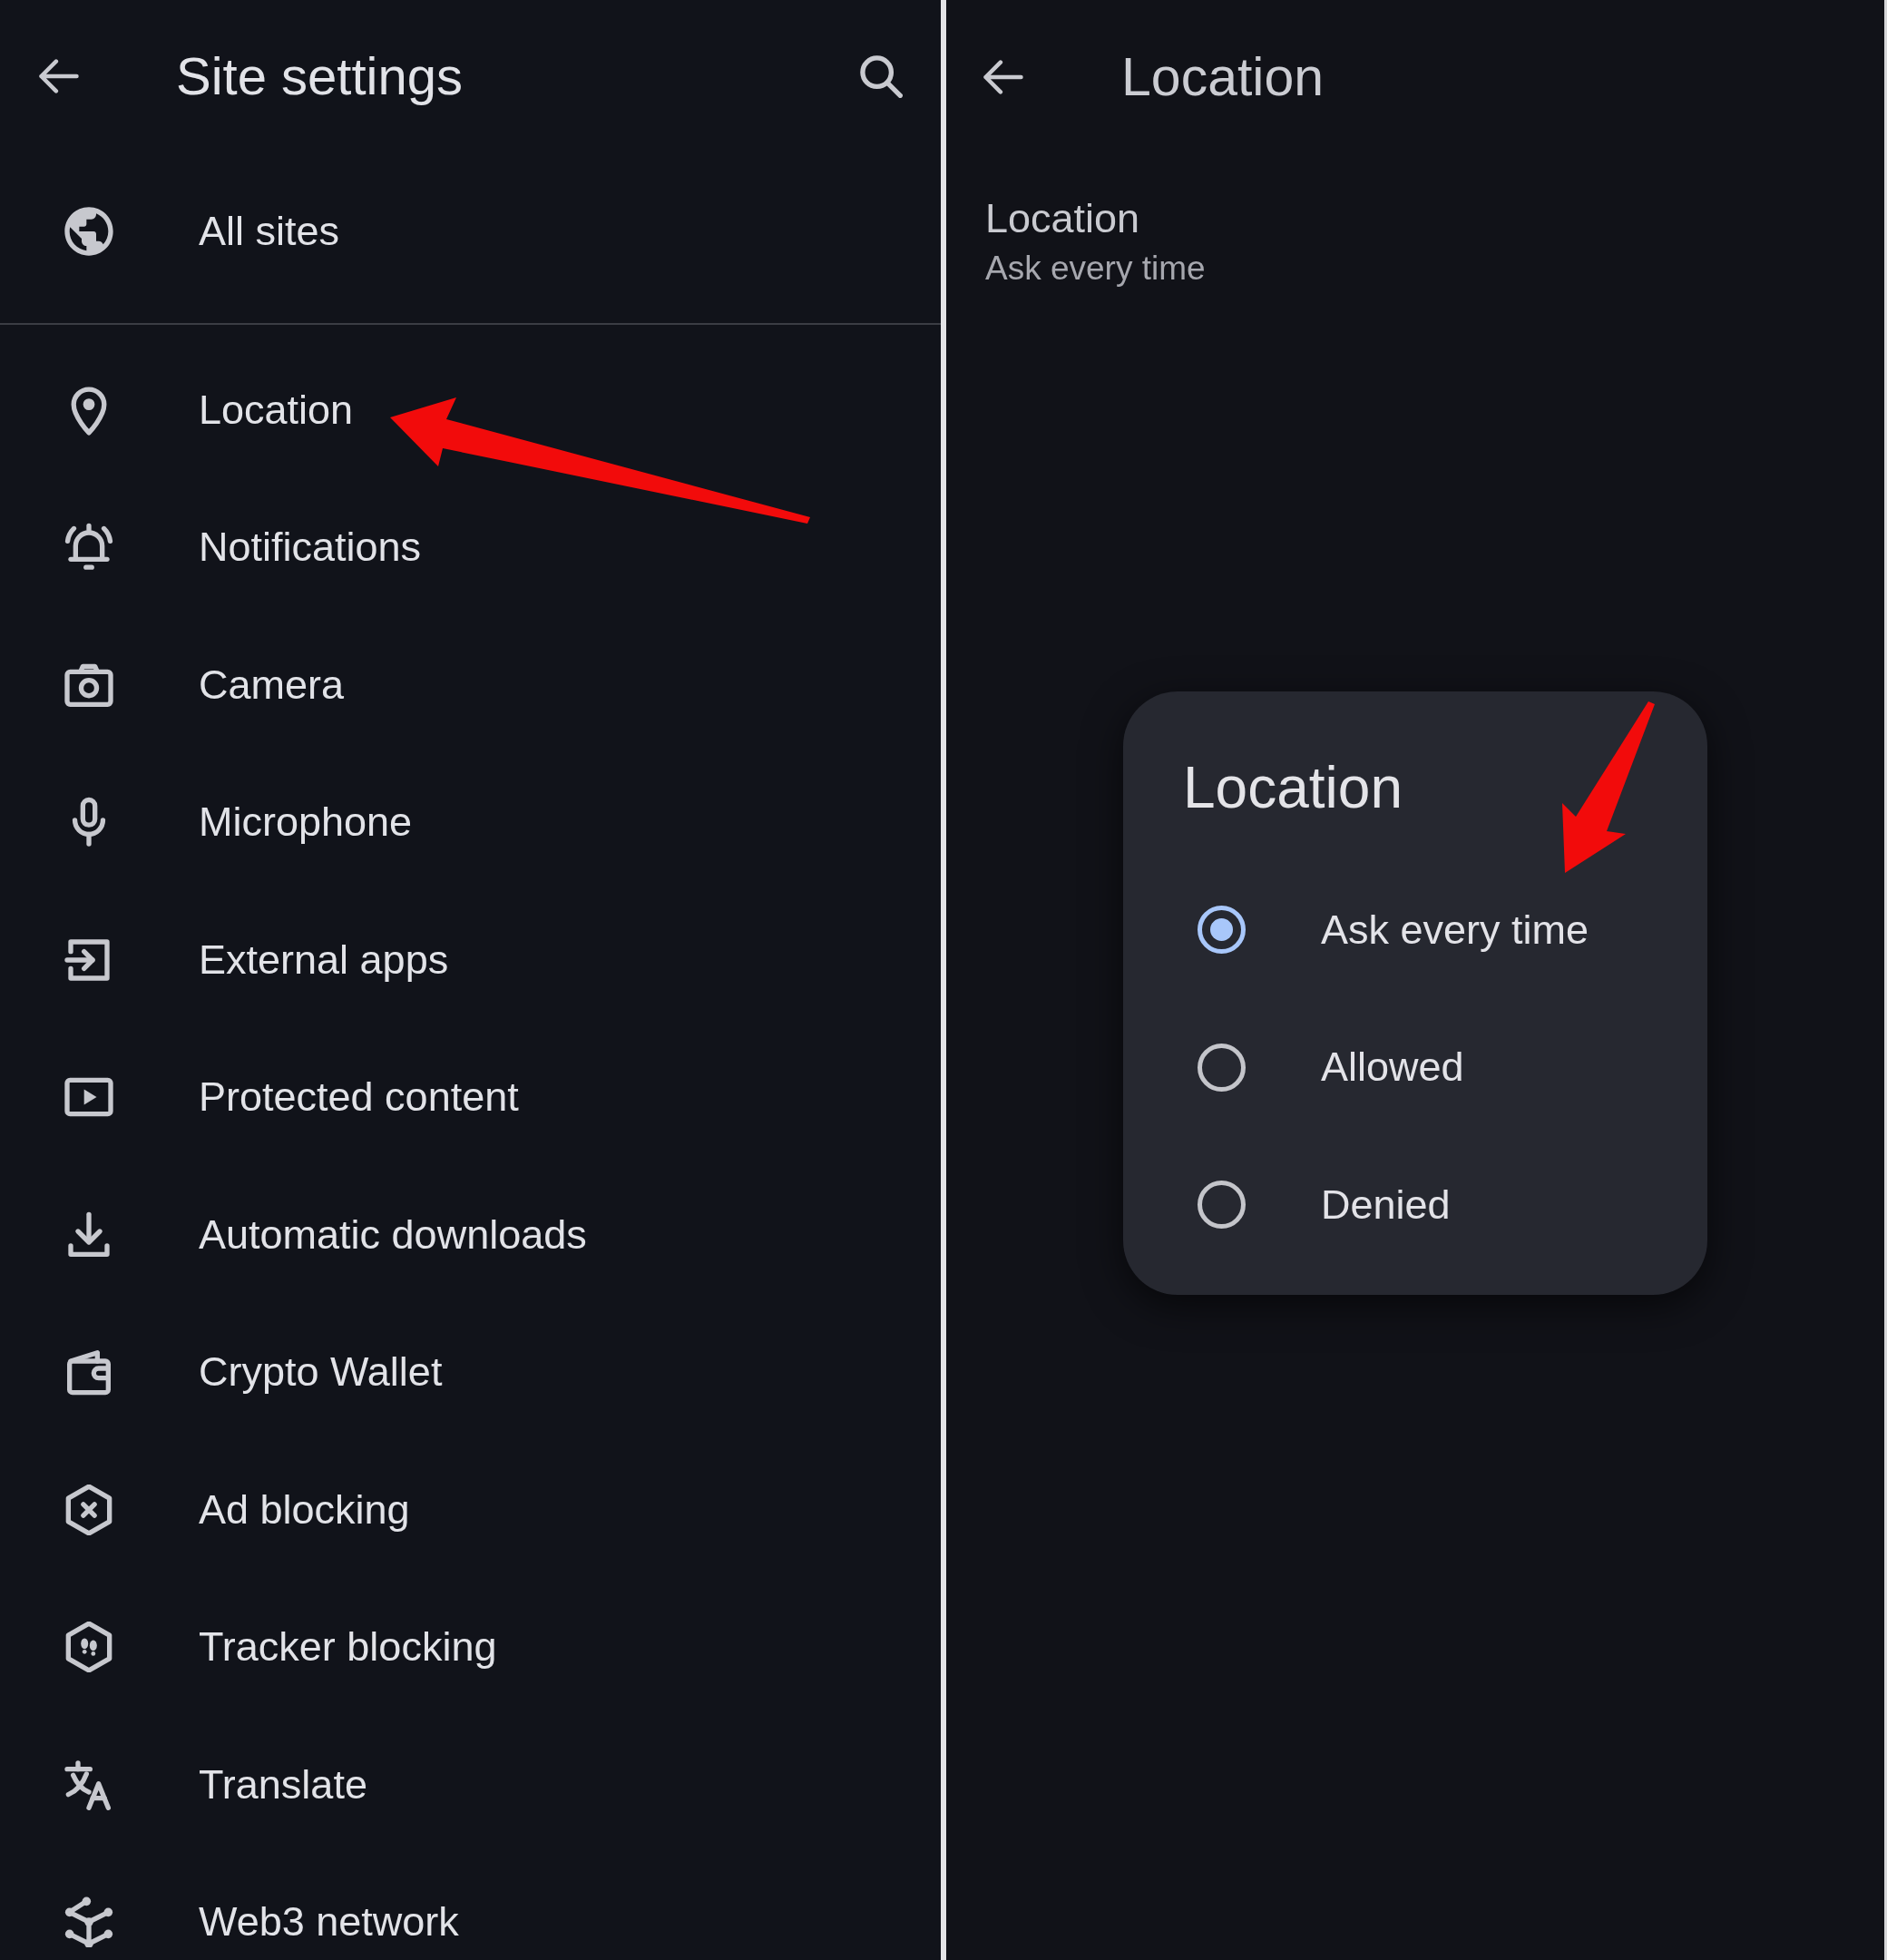 The width and height of the screenshot is (1887, 1960). I want to click on radio-option-label: Ask every time, so click(1455, 930).